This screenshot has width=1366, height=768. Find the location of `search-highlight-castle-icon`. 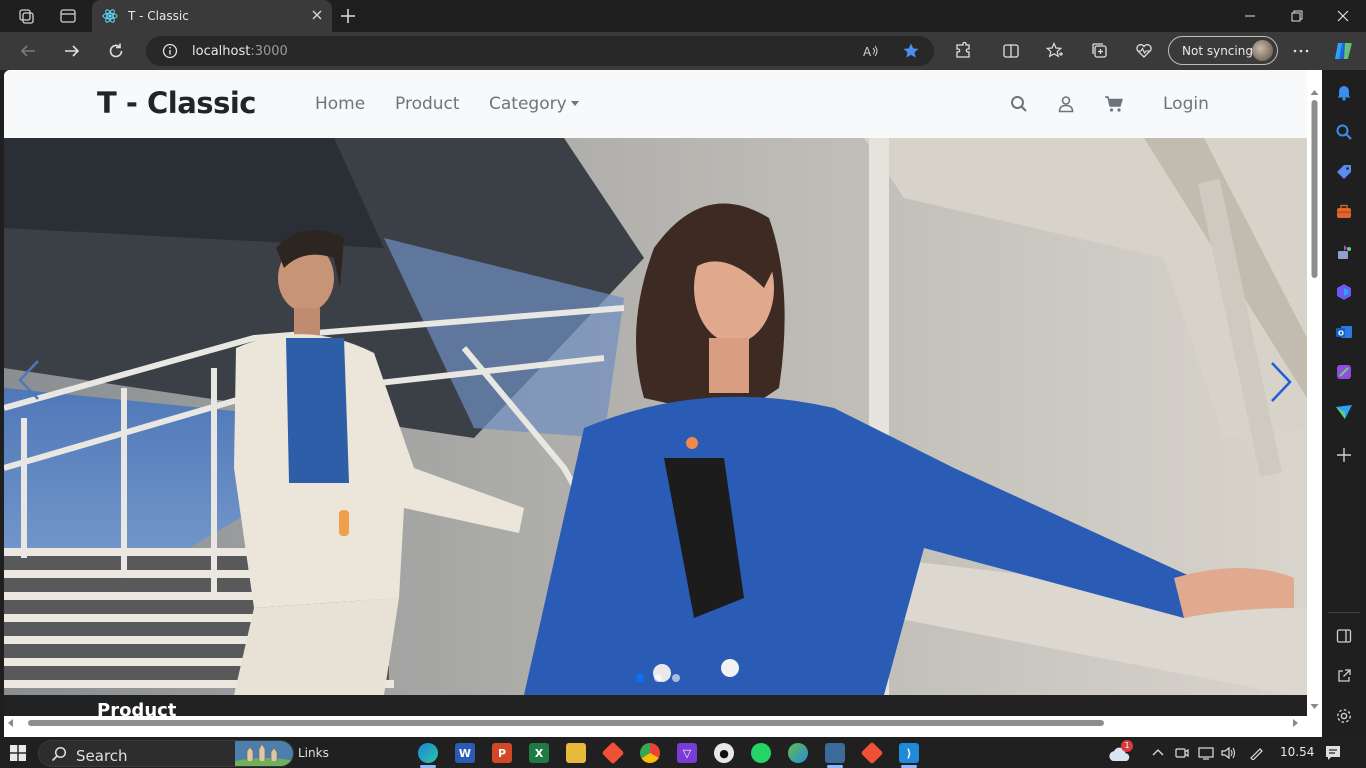

search-highlight-castle-icon is located at coordinates (264, 753).